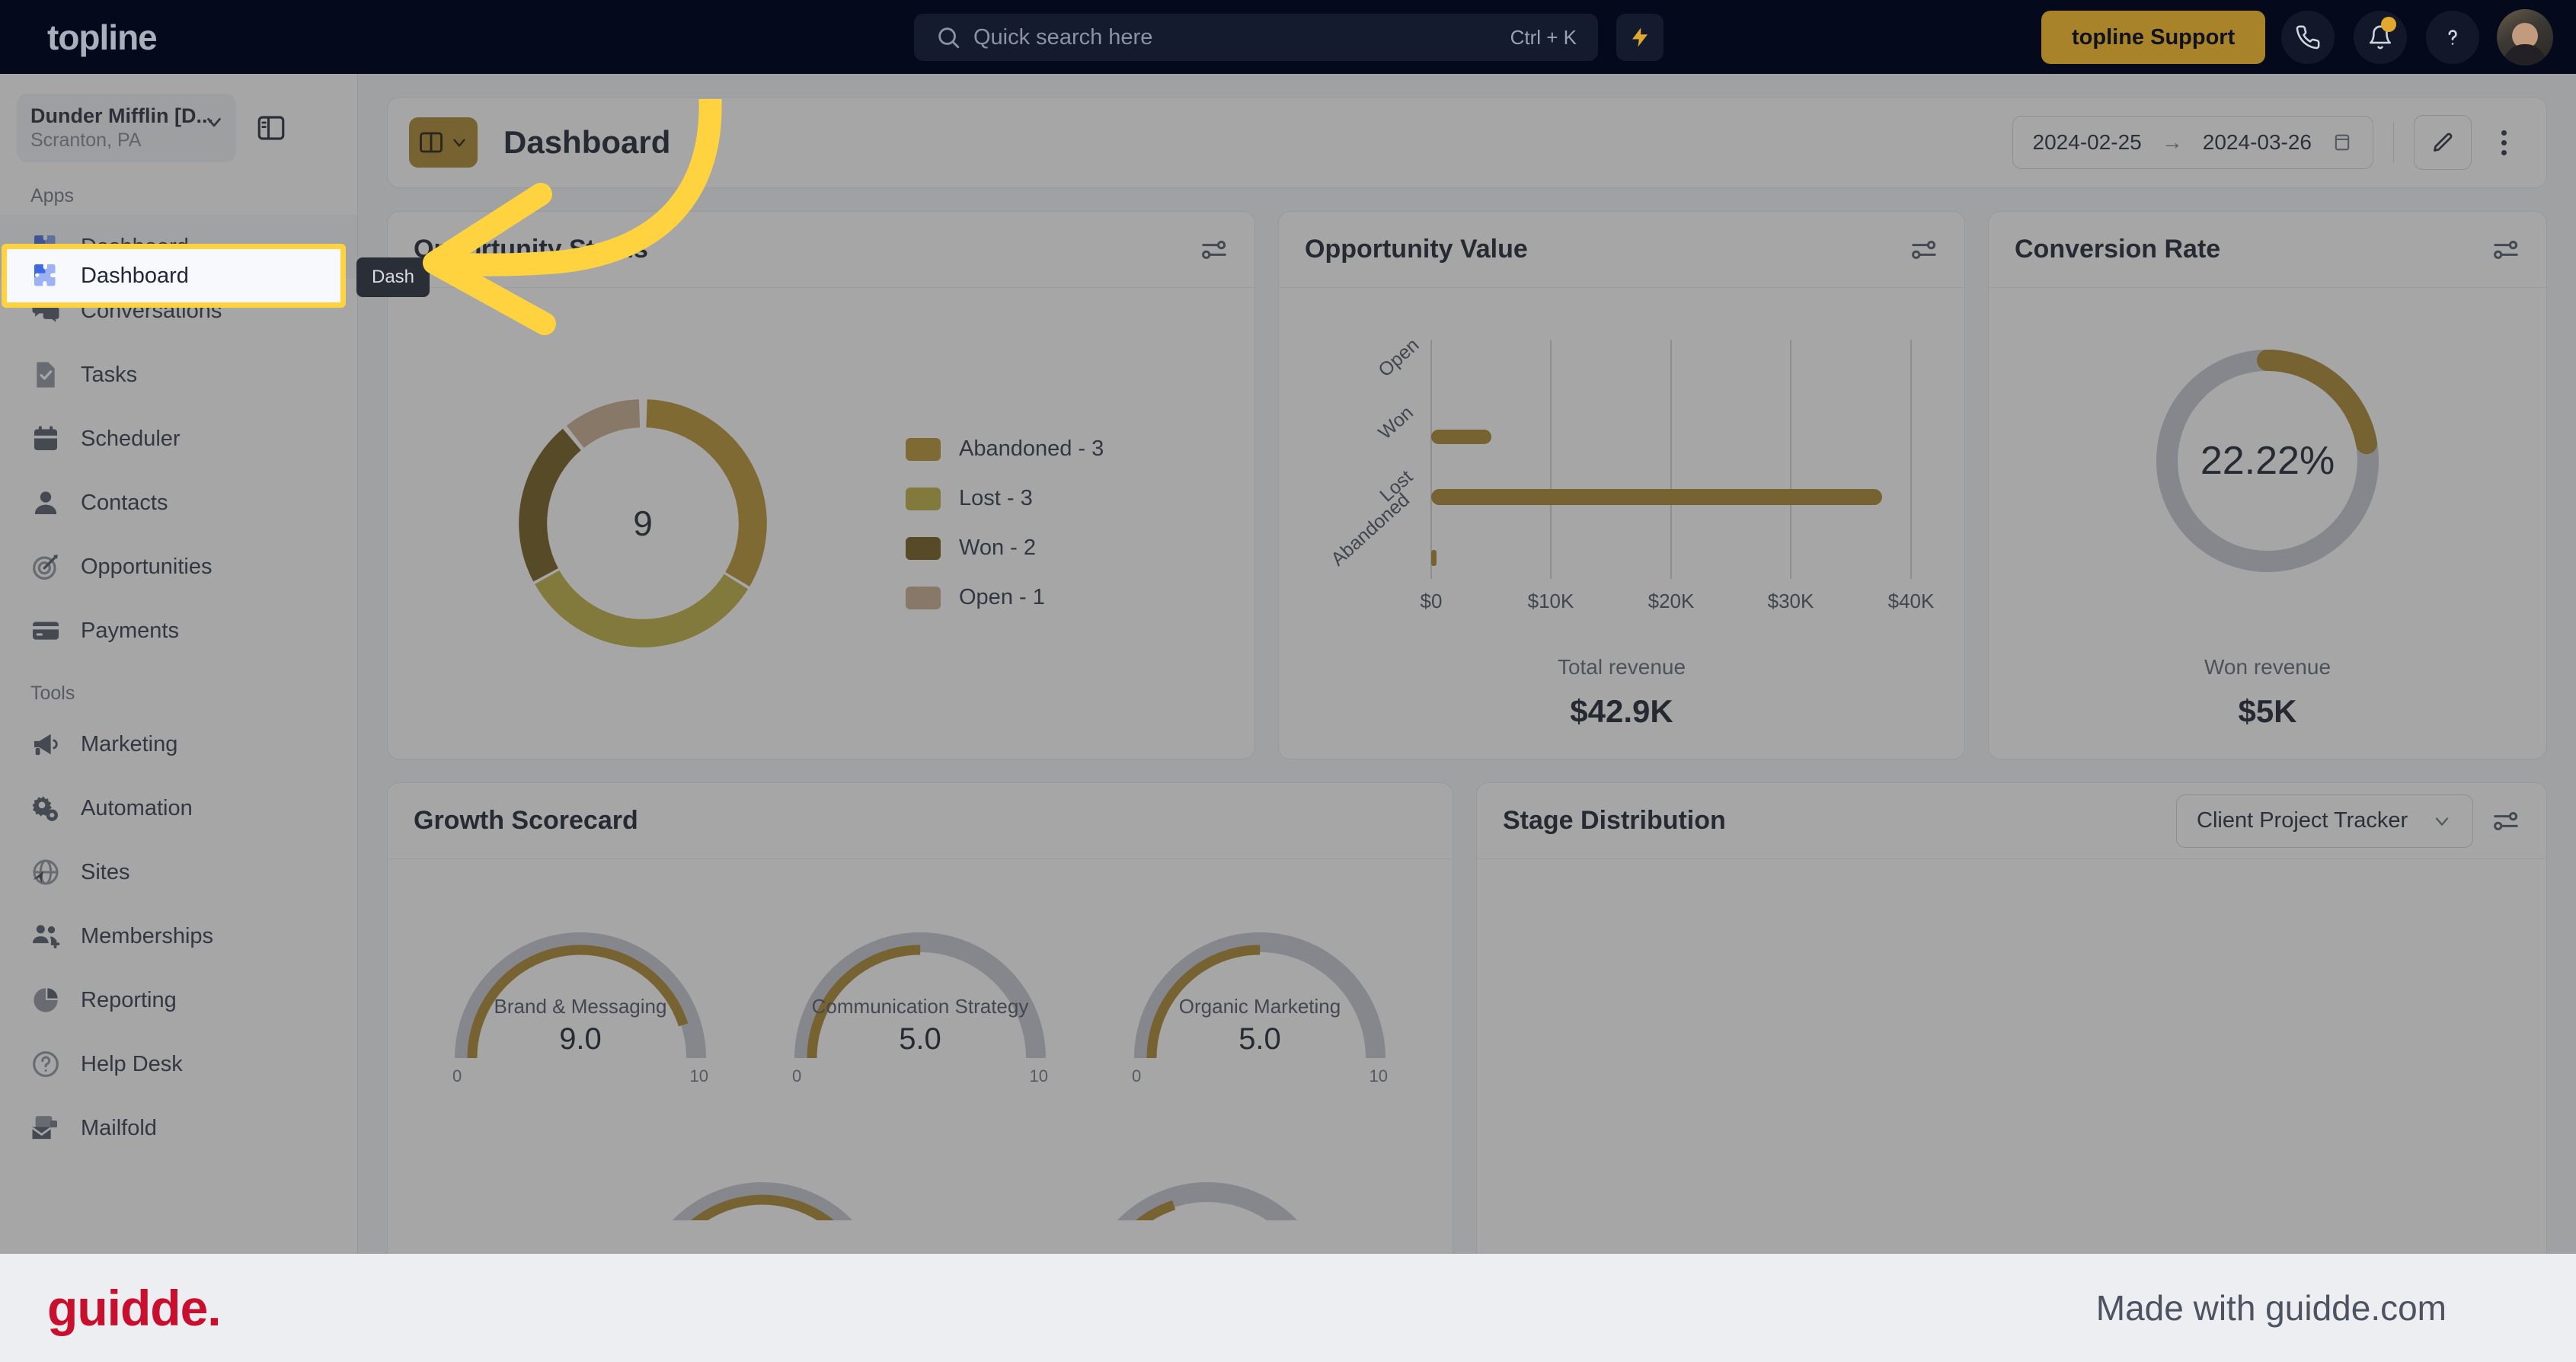 This screenshot has height=1362, width=2576. I want to click on conversion-rate-value: 22.22%, so click(2267, 461).